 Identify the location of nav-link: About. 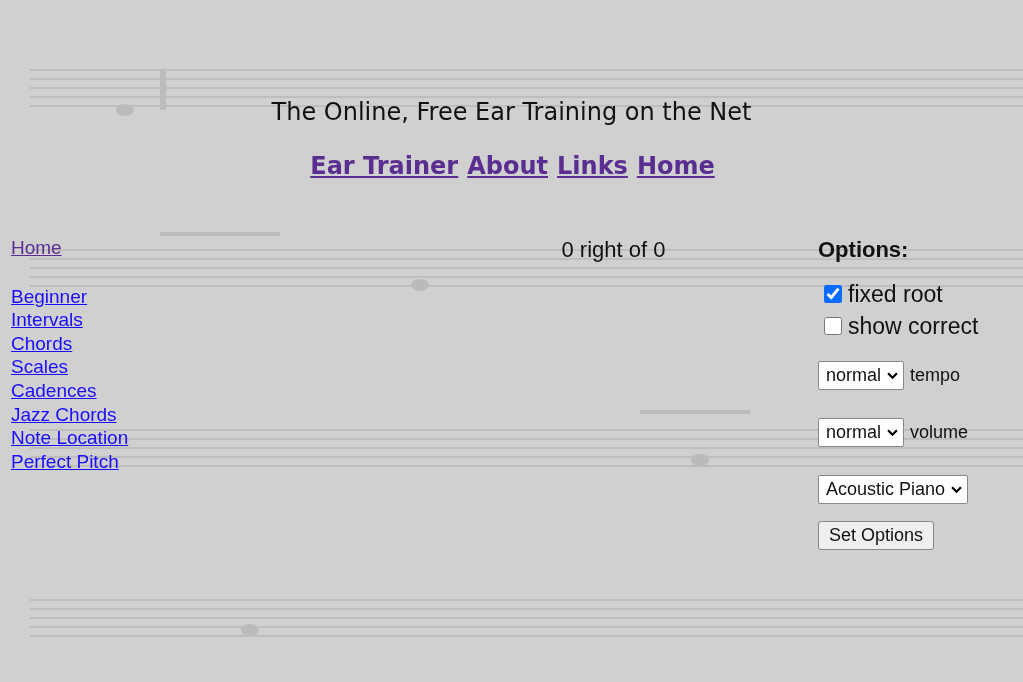
(508, 166).